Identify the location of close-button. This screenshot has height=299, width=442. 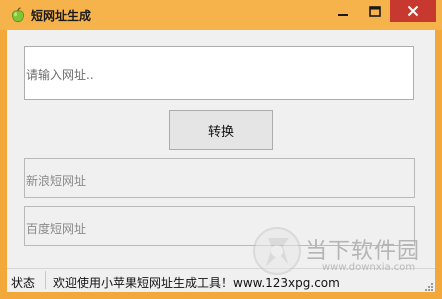
(413, 11).